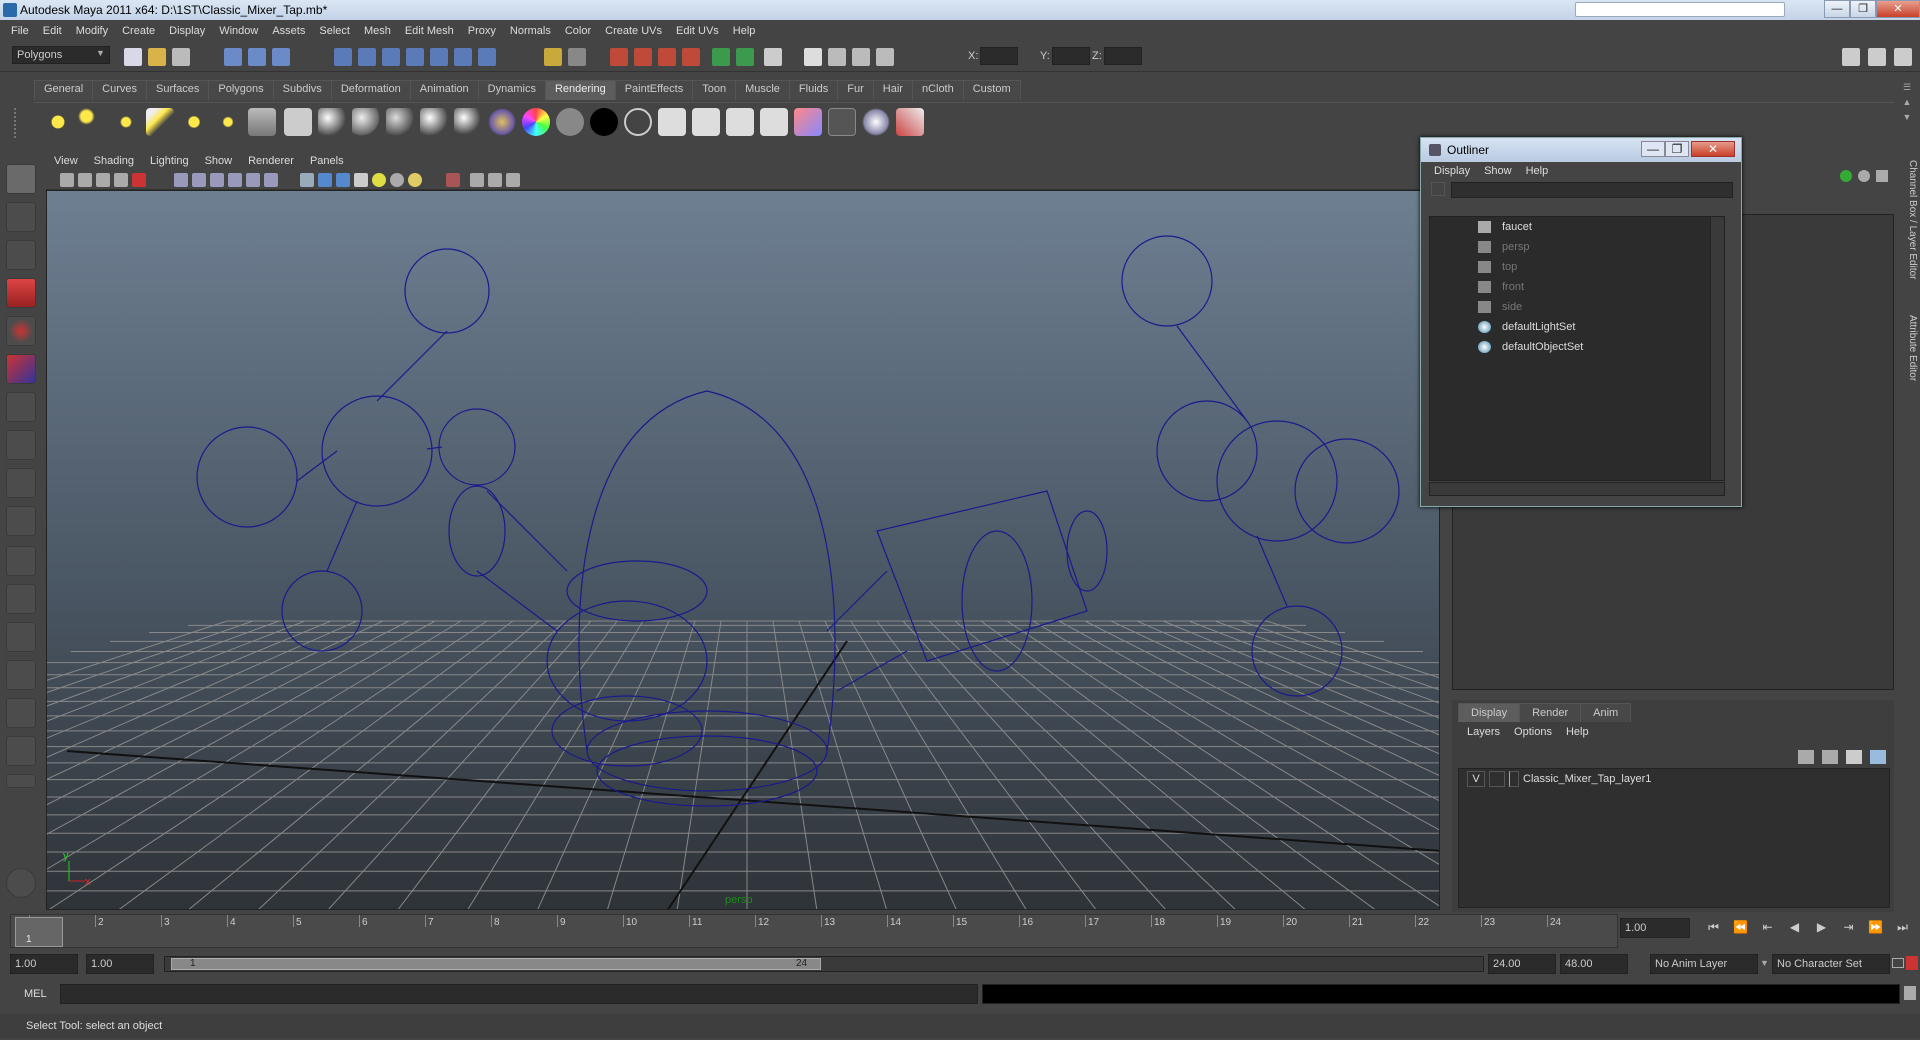 Image resolution: width=1920 pixels, height=1040 pixels. Describe the element at coordinates (121, 180) in the screenshot. I see `image-plane-icon` at that location.